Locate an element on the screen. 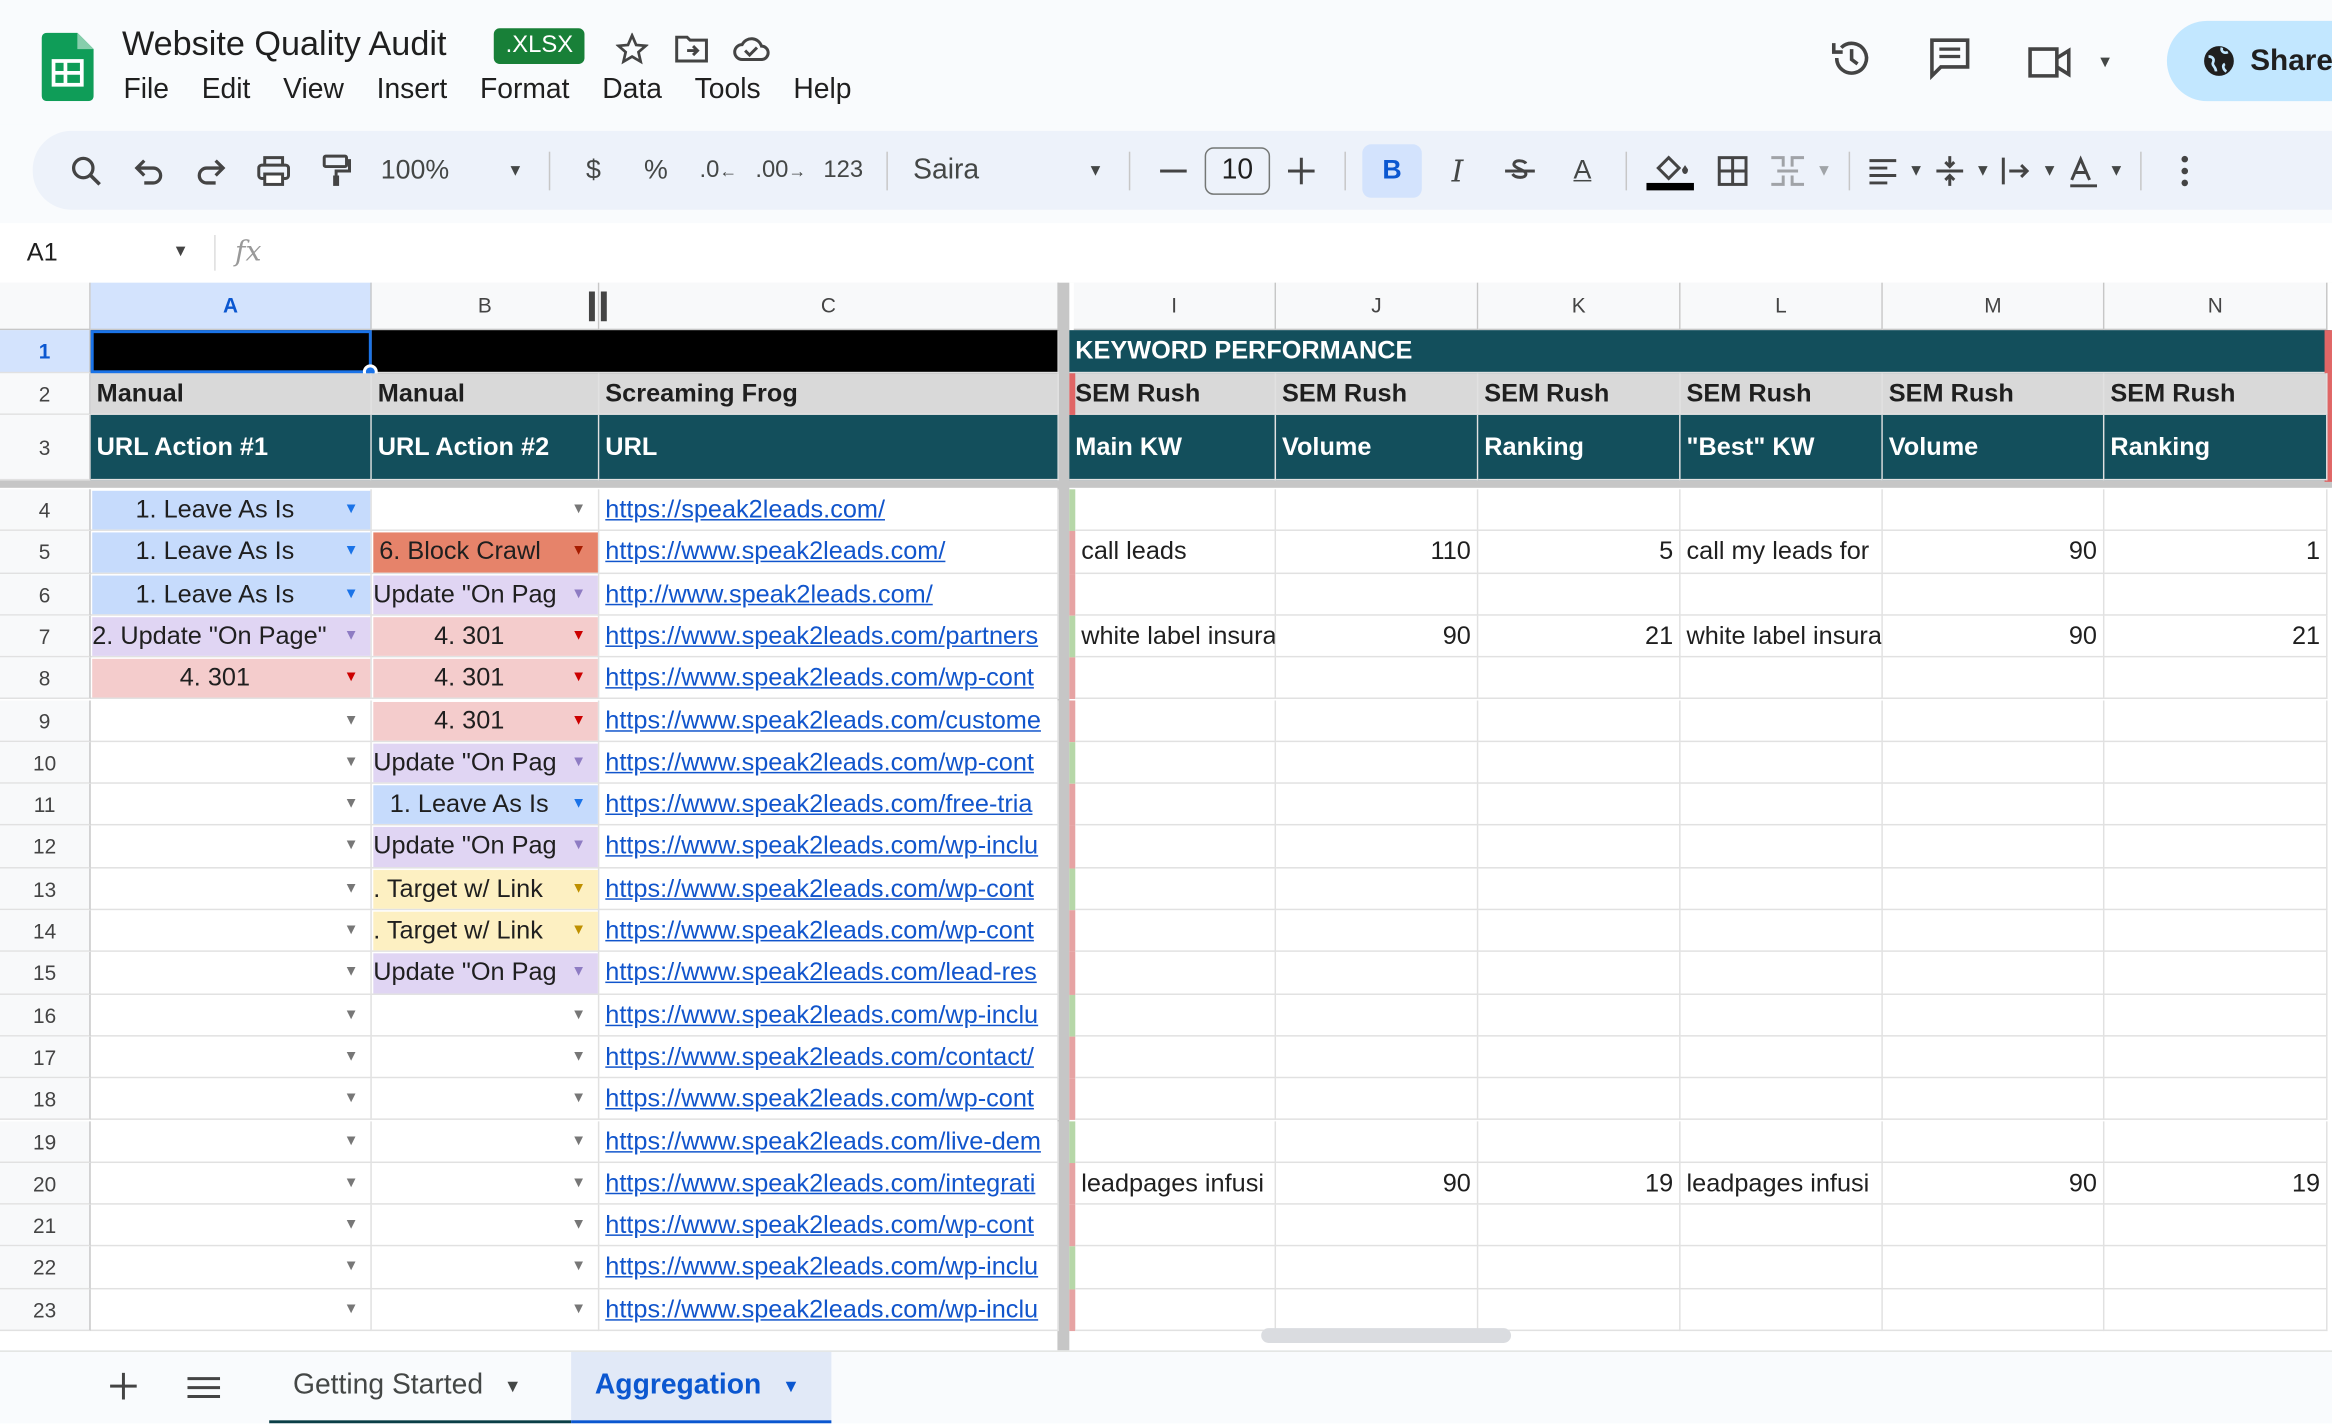  menu-format: Format is located at coordinates (525, 90).